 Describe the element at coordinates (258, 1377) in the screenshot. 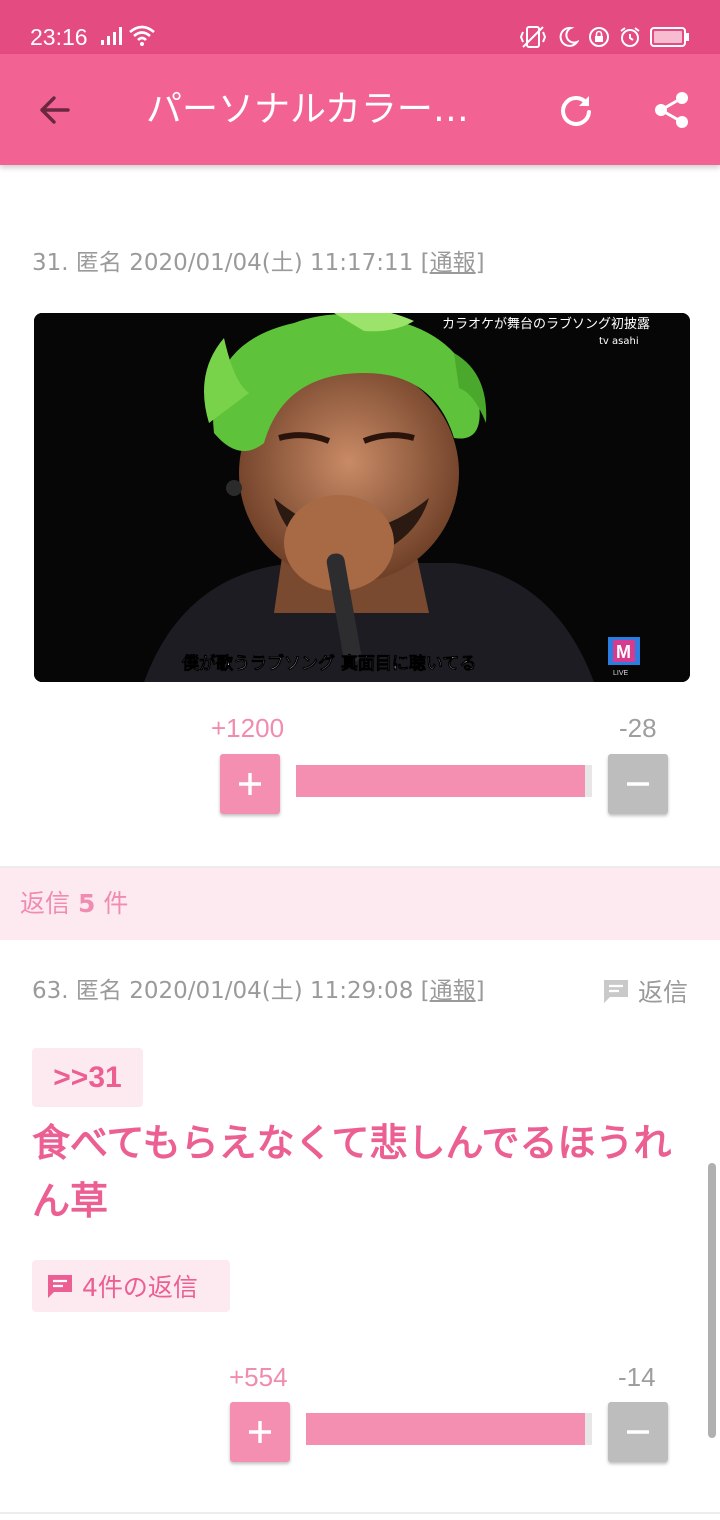

I see `reply-plus-count: +554` at that location.